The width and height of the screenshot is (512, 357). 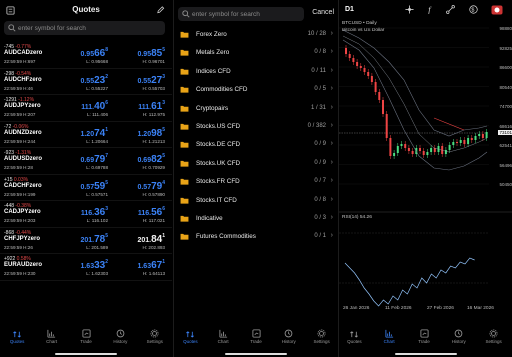 I want to click on symbol-search-input, so click(x=246, y=14).